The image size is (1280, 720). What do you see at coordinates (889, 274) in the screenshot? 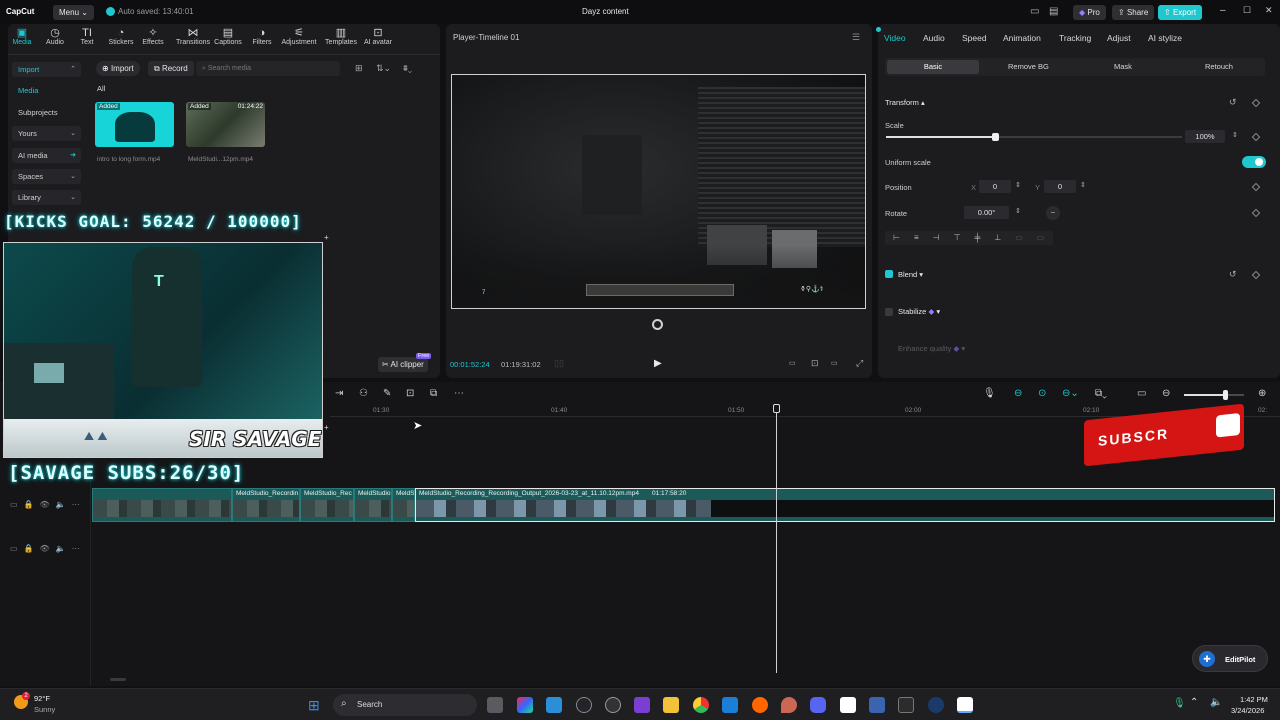
I see `blend-checkbox` at bounding box center [889, 274].